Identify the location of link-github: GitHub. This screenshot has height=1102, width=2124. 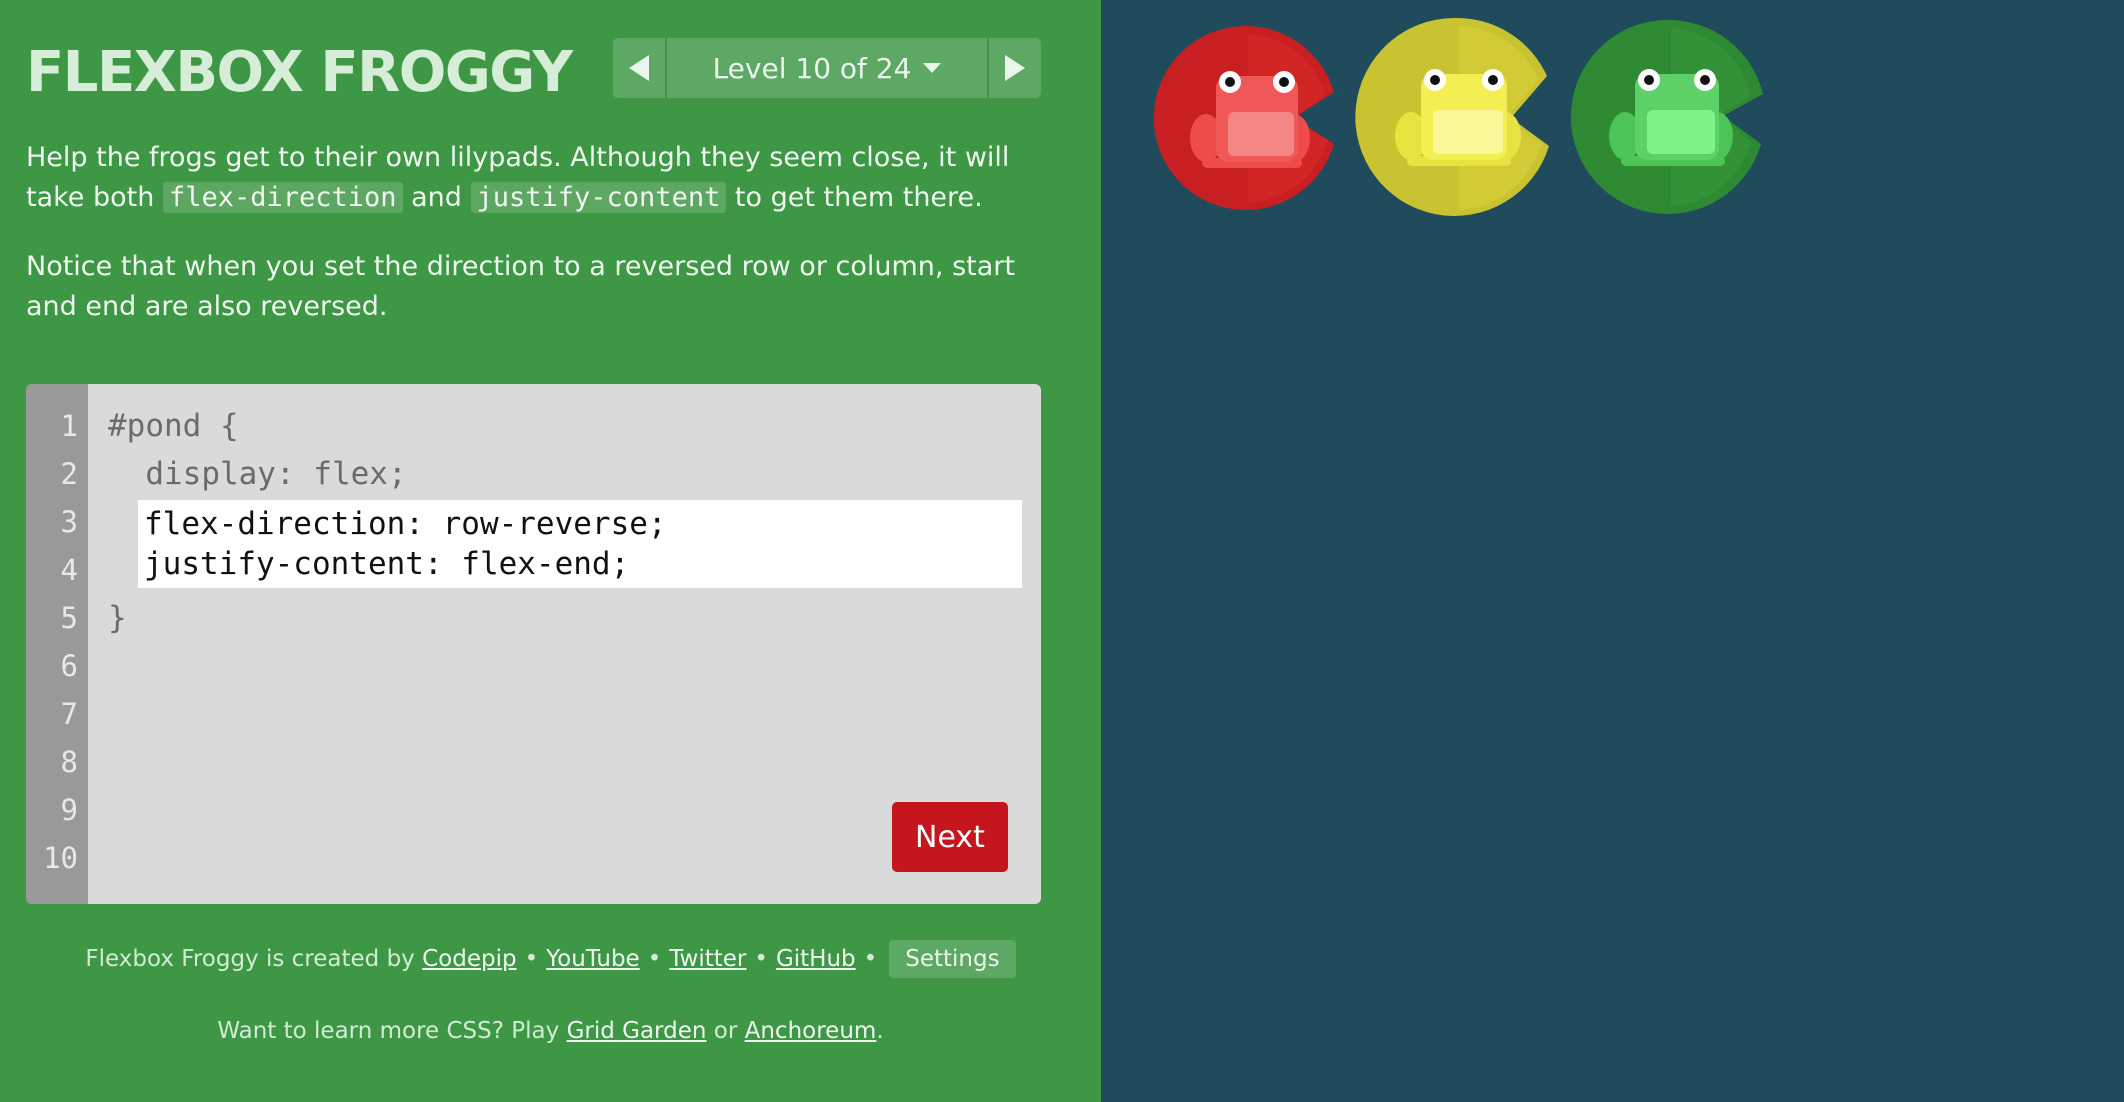
(816, 959).